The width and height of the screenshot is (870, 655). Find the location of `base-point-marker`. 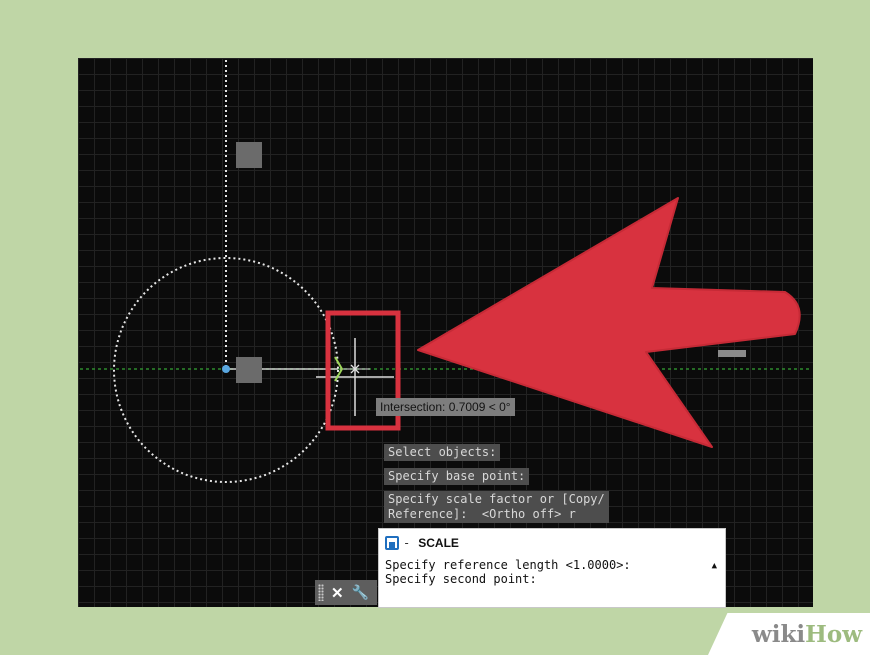

base-point-marker is located at coordinates (226, 369).